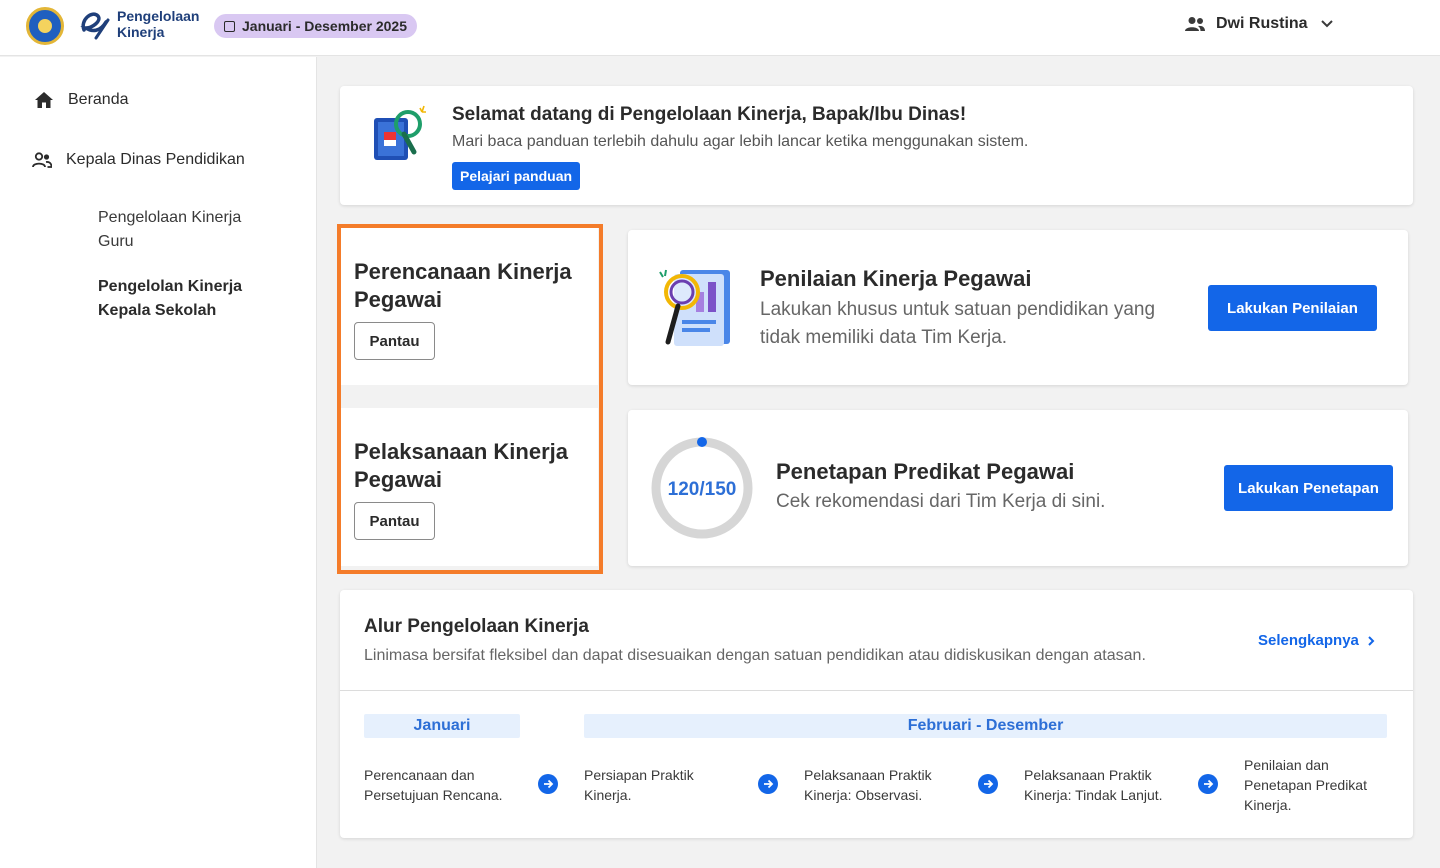 The height and width of the screenshot is (868, 1440). I want to click on see-more-link: Selengkapnya, so click(1316, 640).